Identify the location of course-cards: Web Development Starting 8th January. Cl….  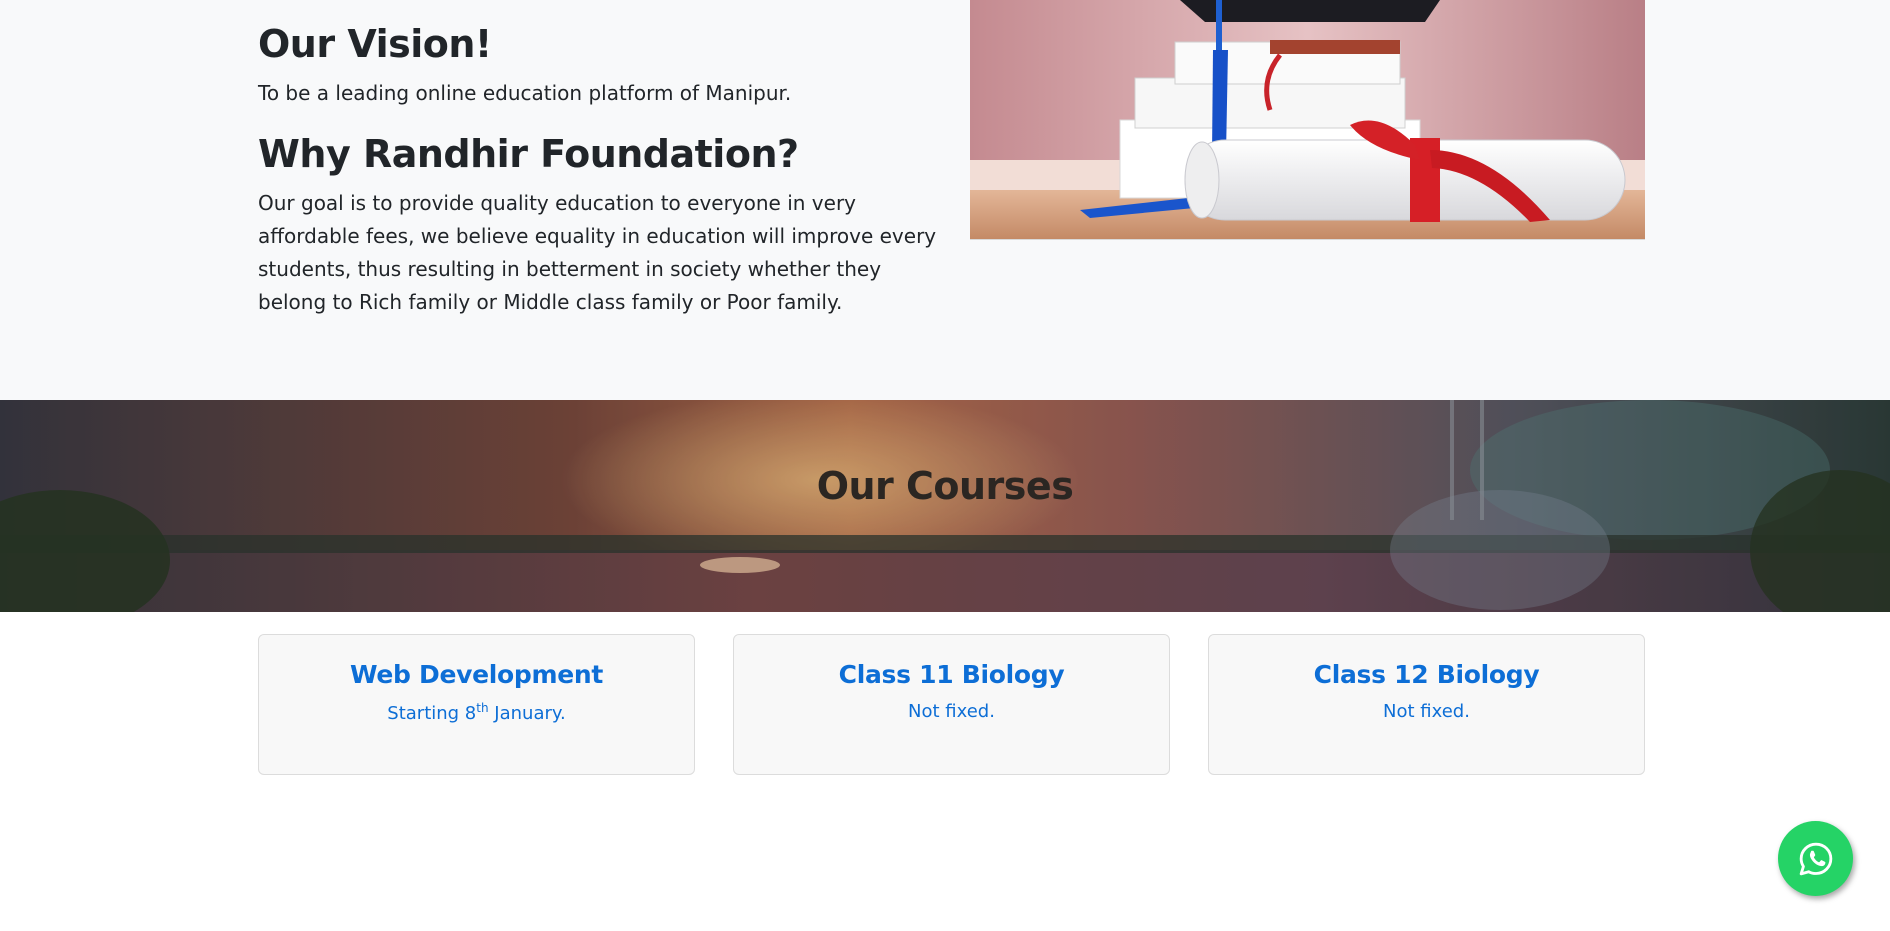
(951, 704).